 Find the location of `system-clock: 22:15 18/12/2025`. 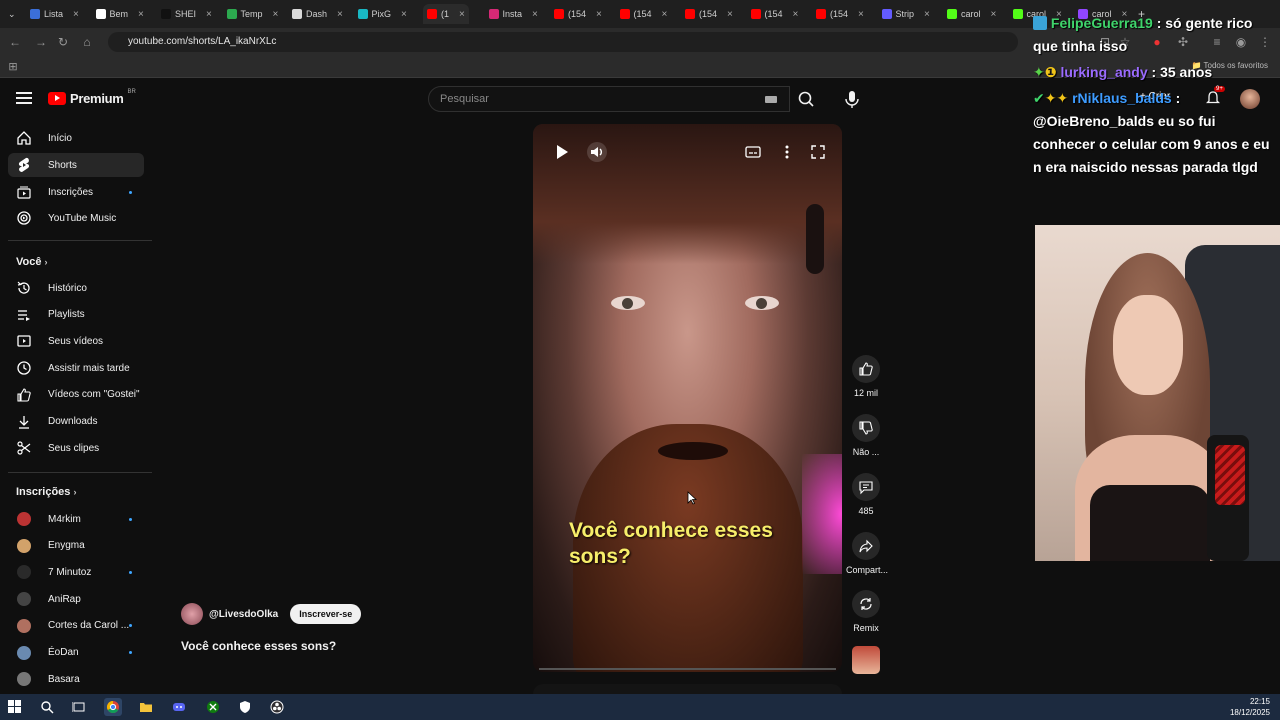

system-clock: 22:15 18/12/2025 is located at coordinates (1250, 707).